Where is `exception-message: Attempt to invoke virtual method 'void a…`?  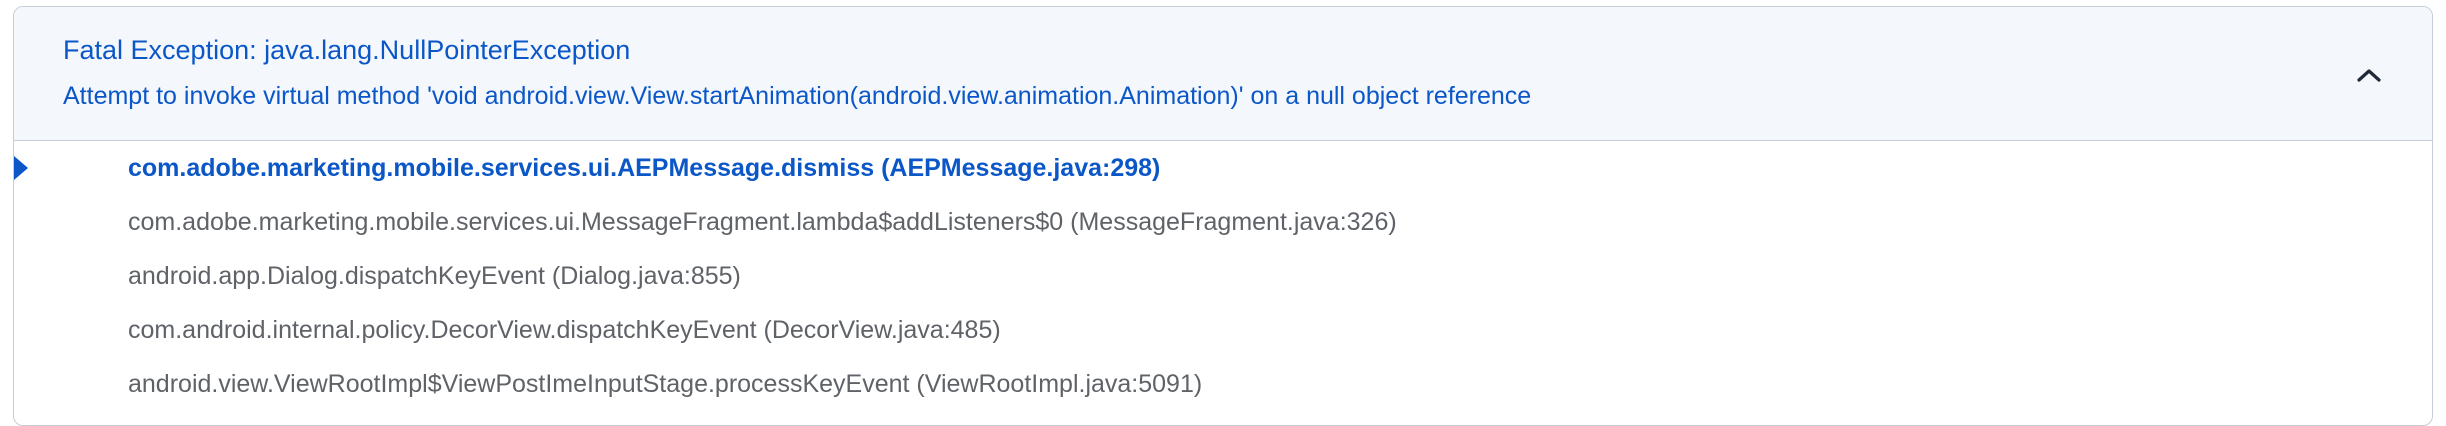
exception-message: Attempt to invoke virtual method 'void a… is located at coordinates (797, 96).